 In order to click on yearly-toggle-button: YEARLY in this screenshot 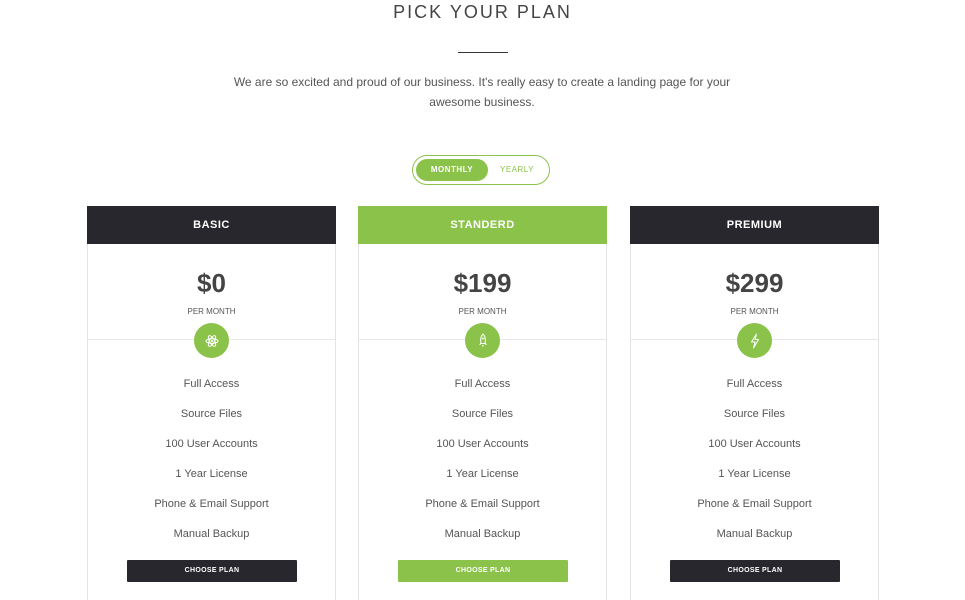, I will do `click(517, 170)`.